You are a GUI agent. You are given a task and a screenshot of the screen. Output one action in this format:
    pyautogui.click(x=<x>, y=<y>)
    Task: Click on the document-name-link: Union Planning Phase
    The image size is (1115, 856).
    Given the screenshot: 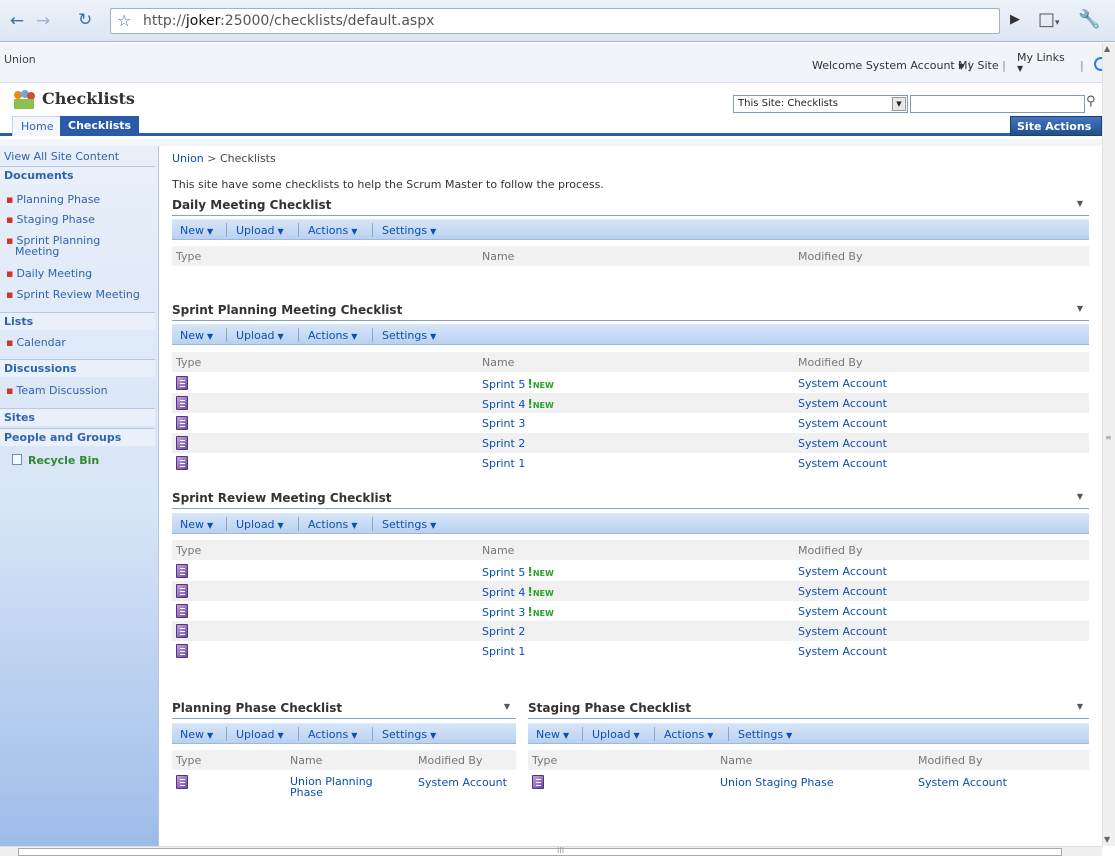 What is the action you would take?
    pyautogui.click(x=331, y=787)
    